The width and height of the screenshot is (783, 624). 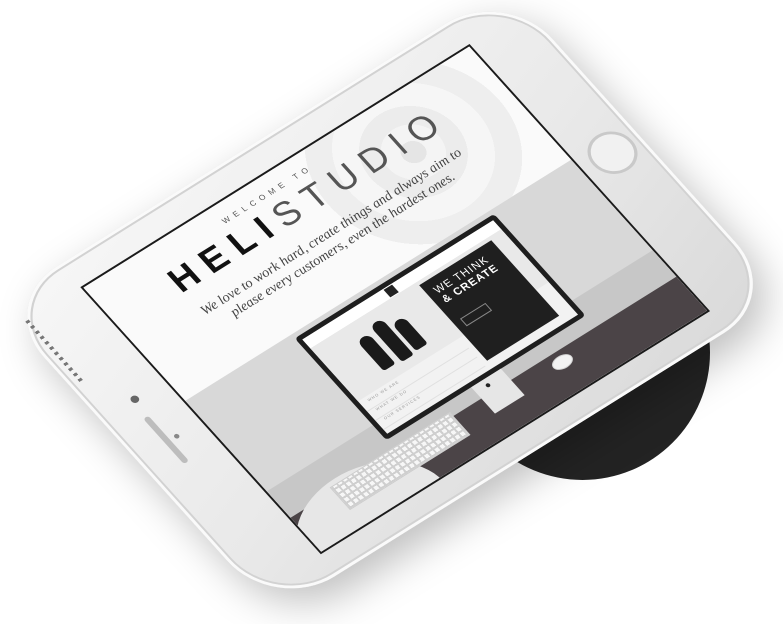 What do you see at coordinates (476, 314) in the screenshot?
I see `mini-card-button` at bounding box center [476, 314].